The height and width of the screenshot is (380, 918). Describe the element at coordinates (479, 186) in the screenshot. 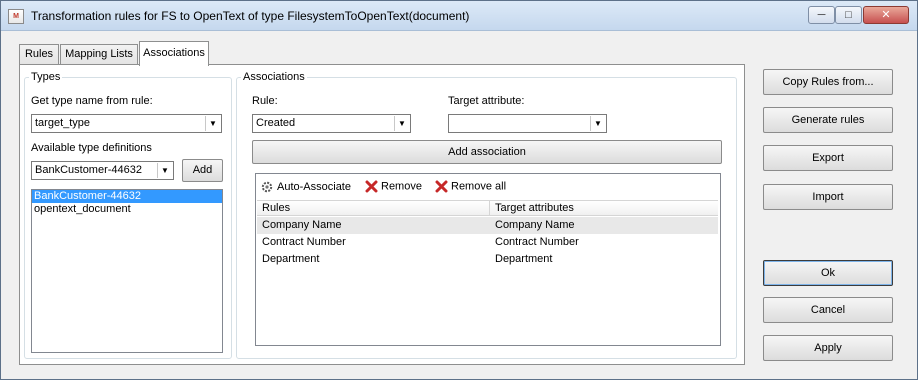

I see `remove-all-label: Remove all` at that location.